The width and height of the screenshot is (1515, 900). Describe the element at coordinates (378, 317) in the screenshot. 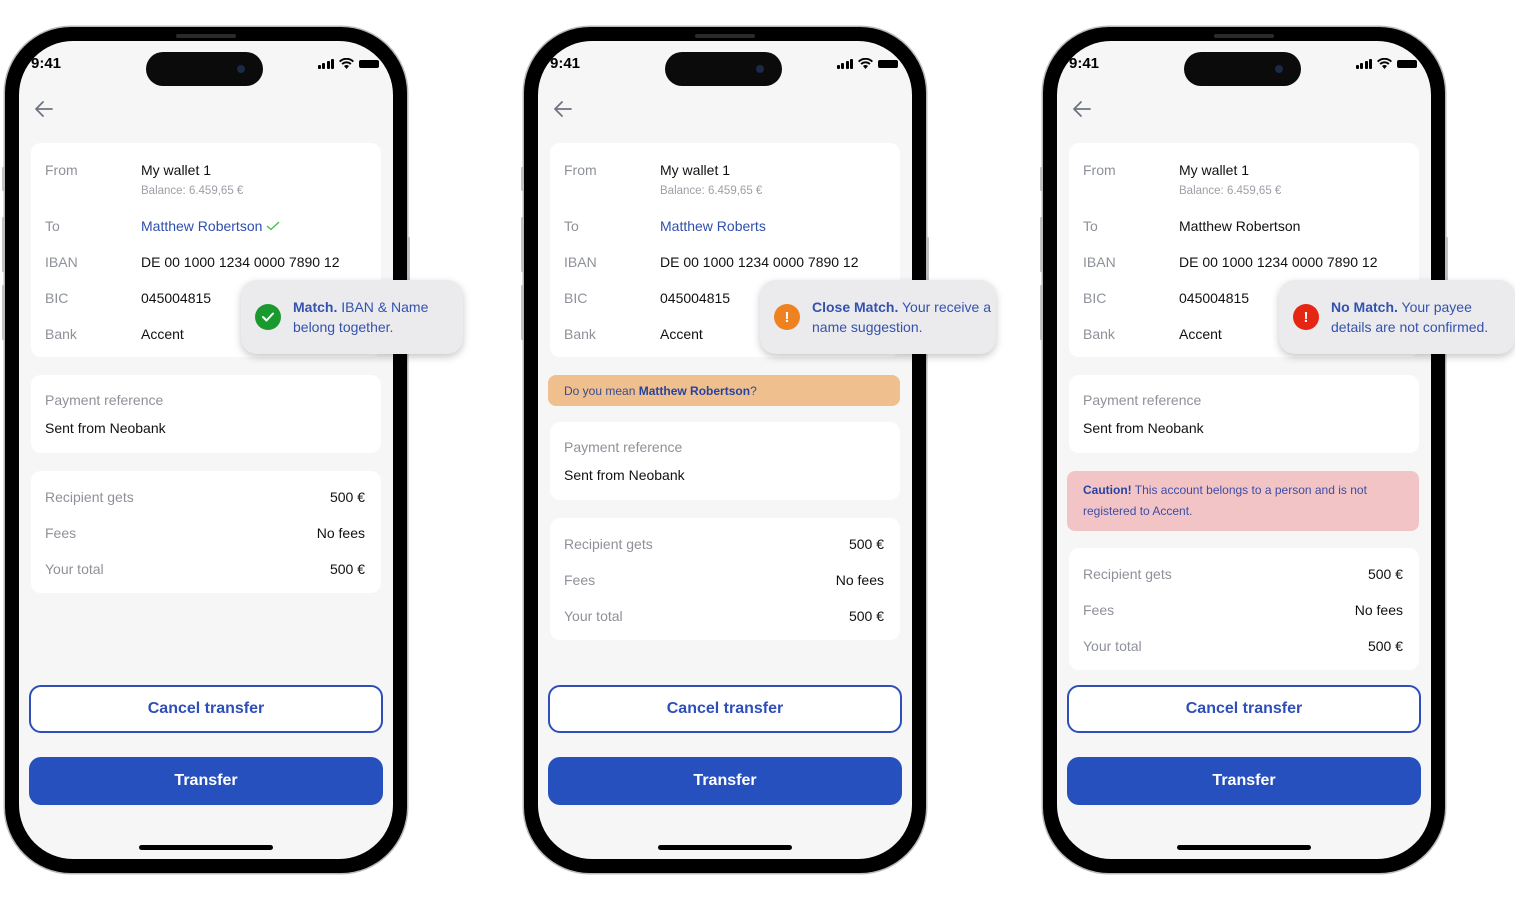

I see `toast-message: Match. IBAN & Name belong together.` at that location.